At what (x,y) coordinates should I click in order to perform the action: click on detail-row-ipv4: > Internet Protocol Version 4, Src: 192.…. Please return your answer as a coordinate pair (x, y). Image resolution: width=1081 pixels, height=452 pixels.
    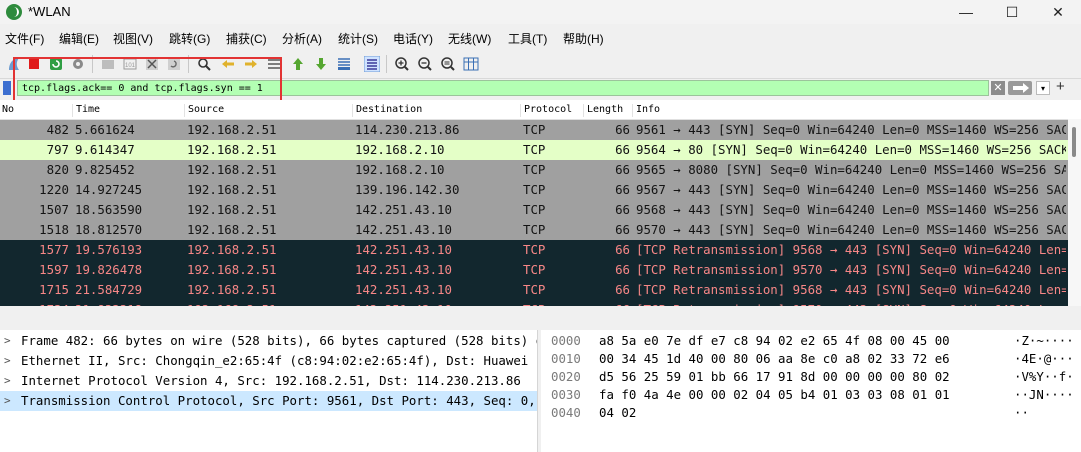
    Looking at the image, I should click on (268, 381).